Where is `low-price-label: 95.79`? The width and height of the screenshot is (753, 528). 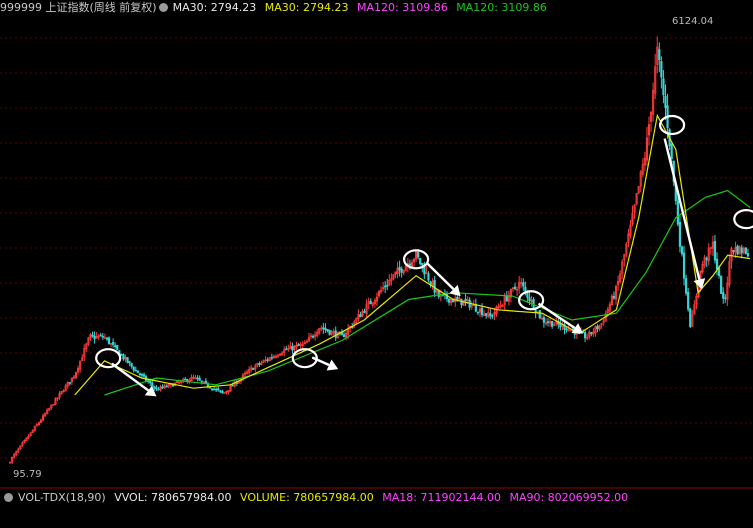 low-price-label: 95.79 is located at coordinates (27, 474).